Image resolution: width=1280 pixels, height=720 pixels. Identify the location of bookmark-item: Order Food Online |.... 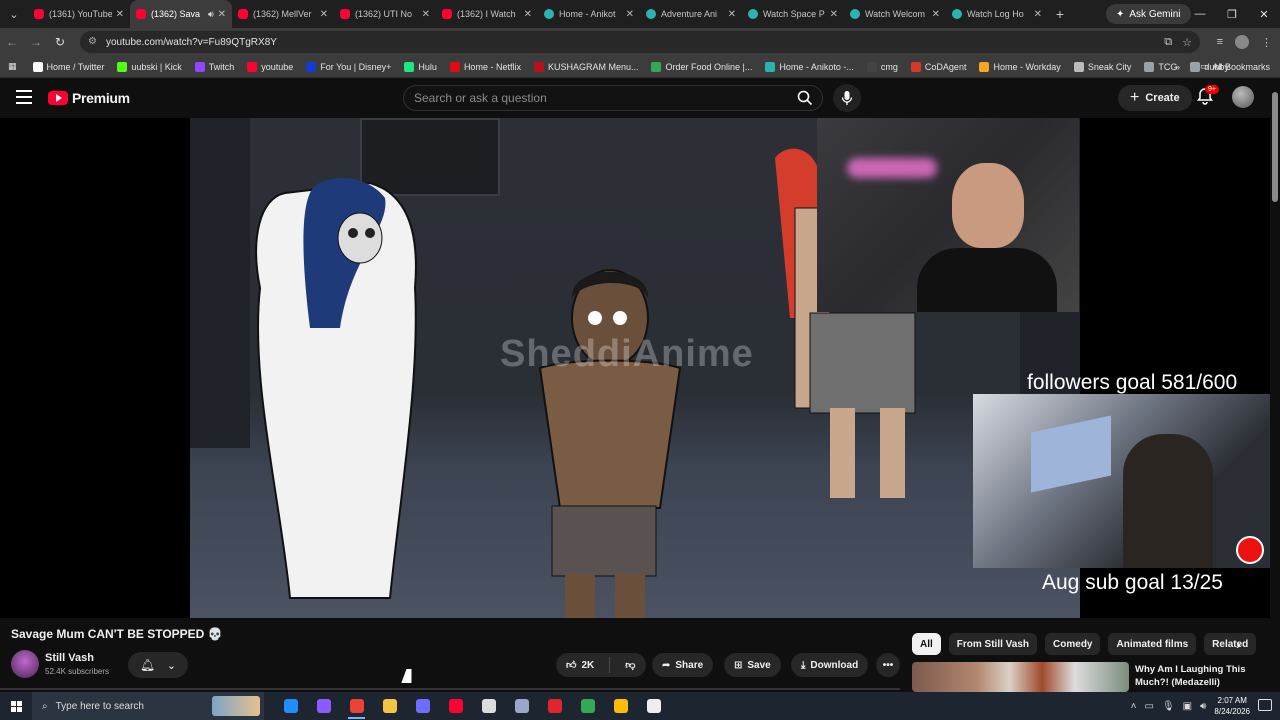
(701, 66).